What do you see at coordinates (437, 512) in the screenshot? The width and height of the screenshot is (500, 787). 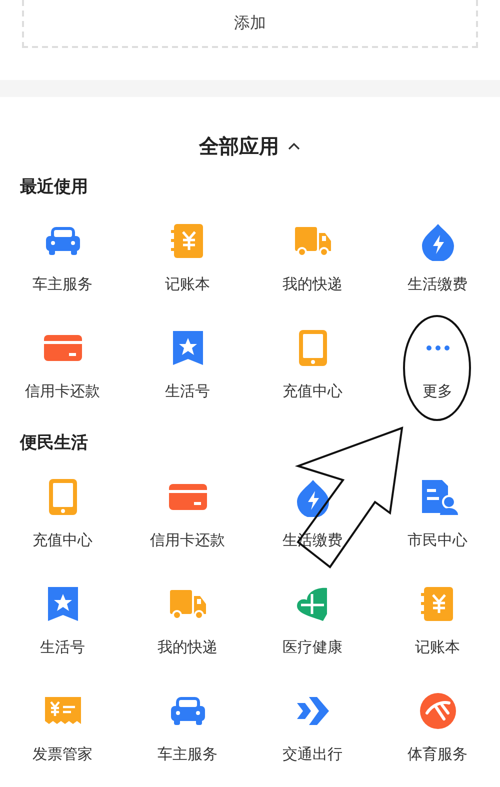 I see `app-tile: 市民中心` at bounding box center [437, 512].